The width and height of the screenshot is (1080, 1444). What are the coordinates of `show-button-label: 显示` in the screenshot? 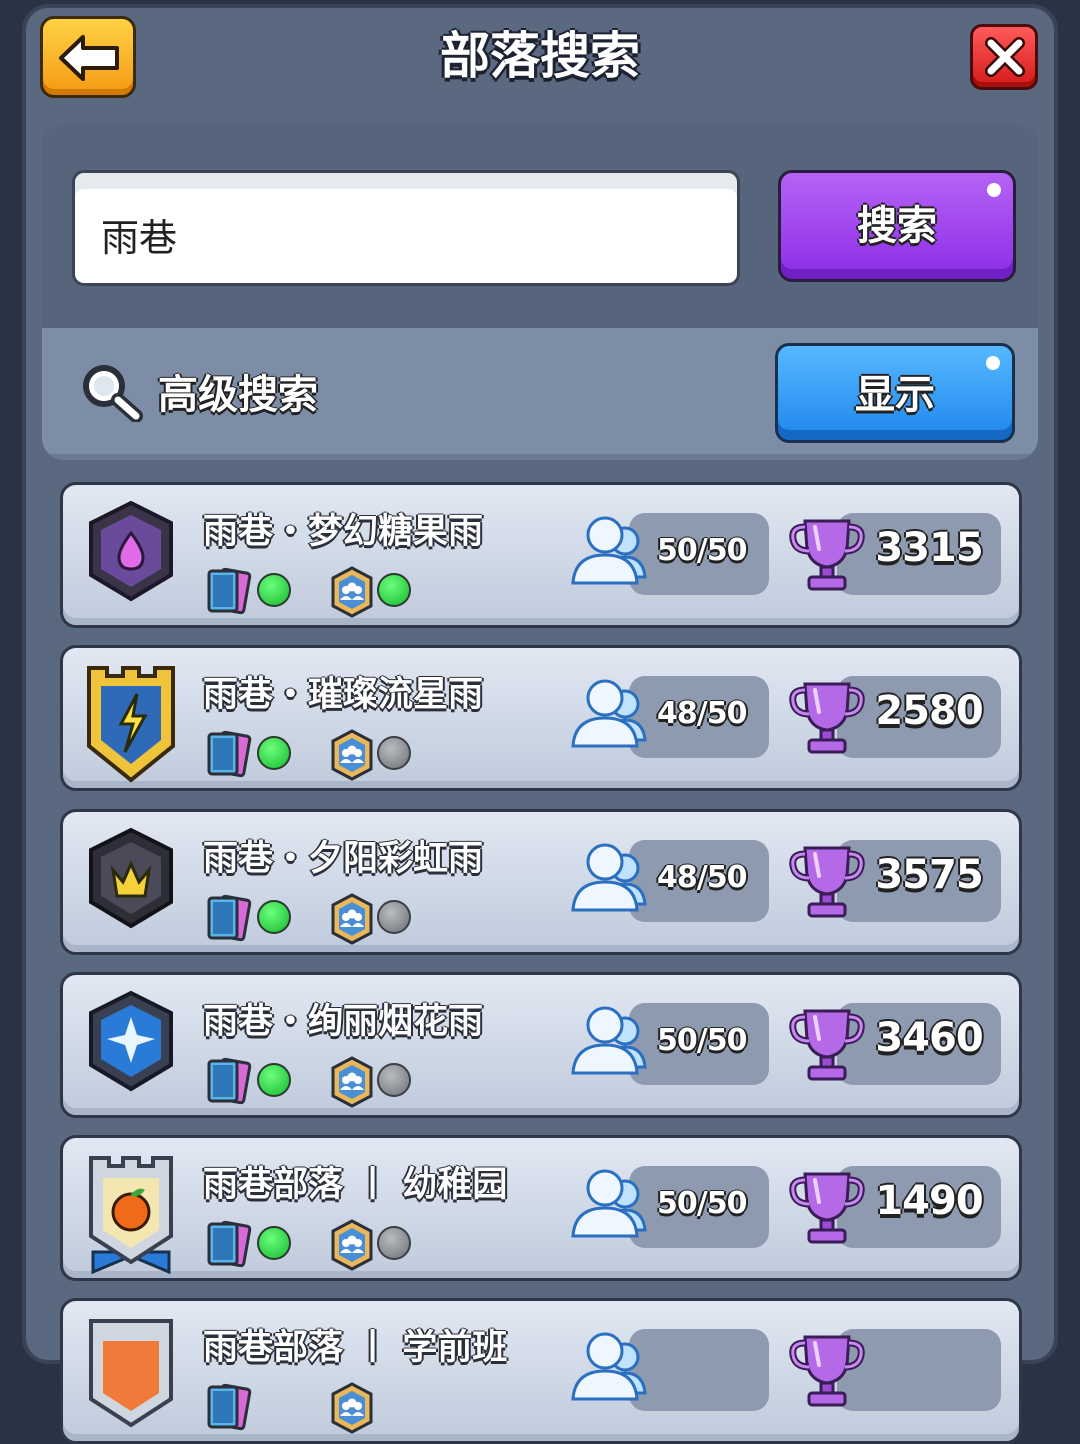 It's located at (895, 395).